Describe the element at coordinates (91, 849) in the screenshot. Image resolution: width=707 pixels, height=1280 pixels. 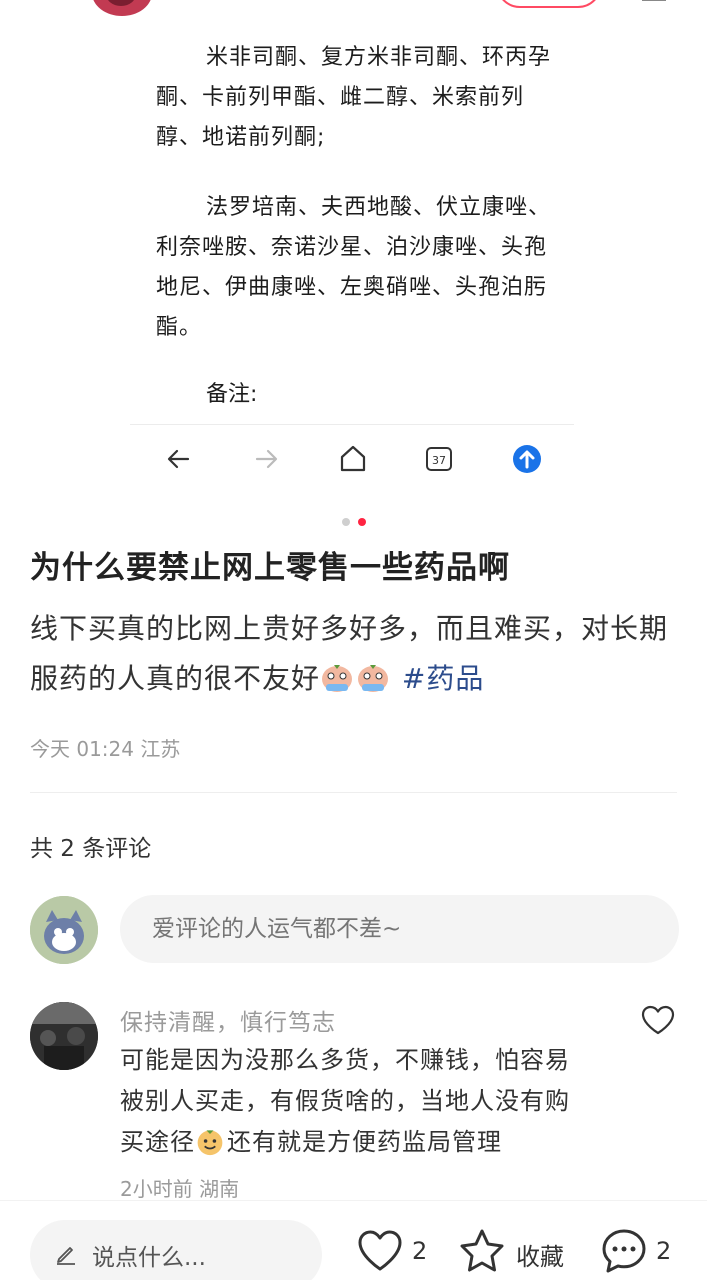
I see `comment-count: 共 2 条评论` at that location.